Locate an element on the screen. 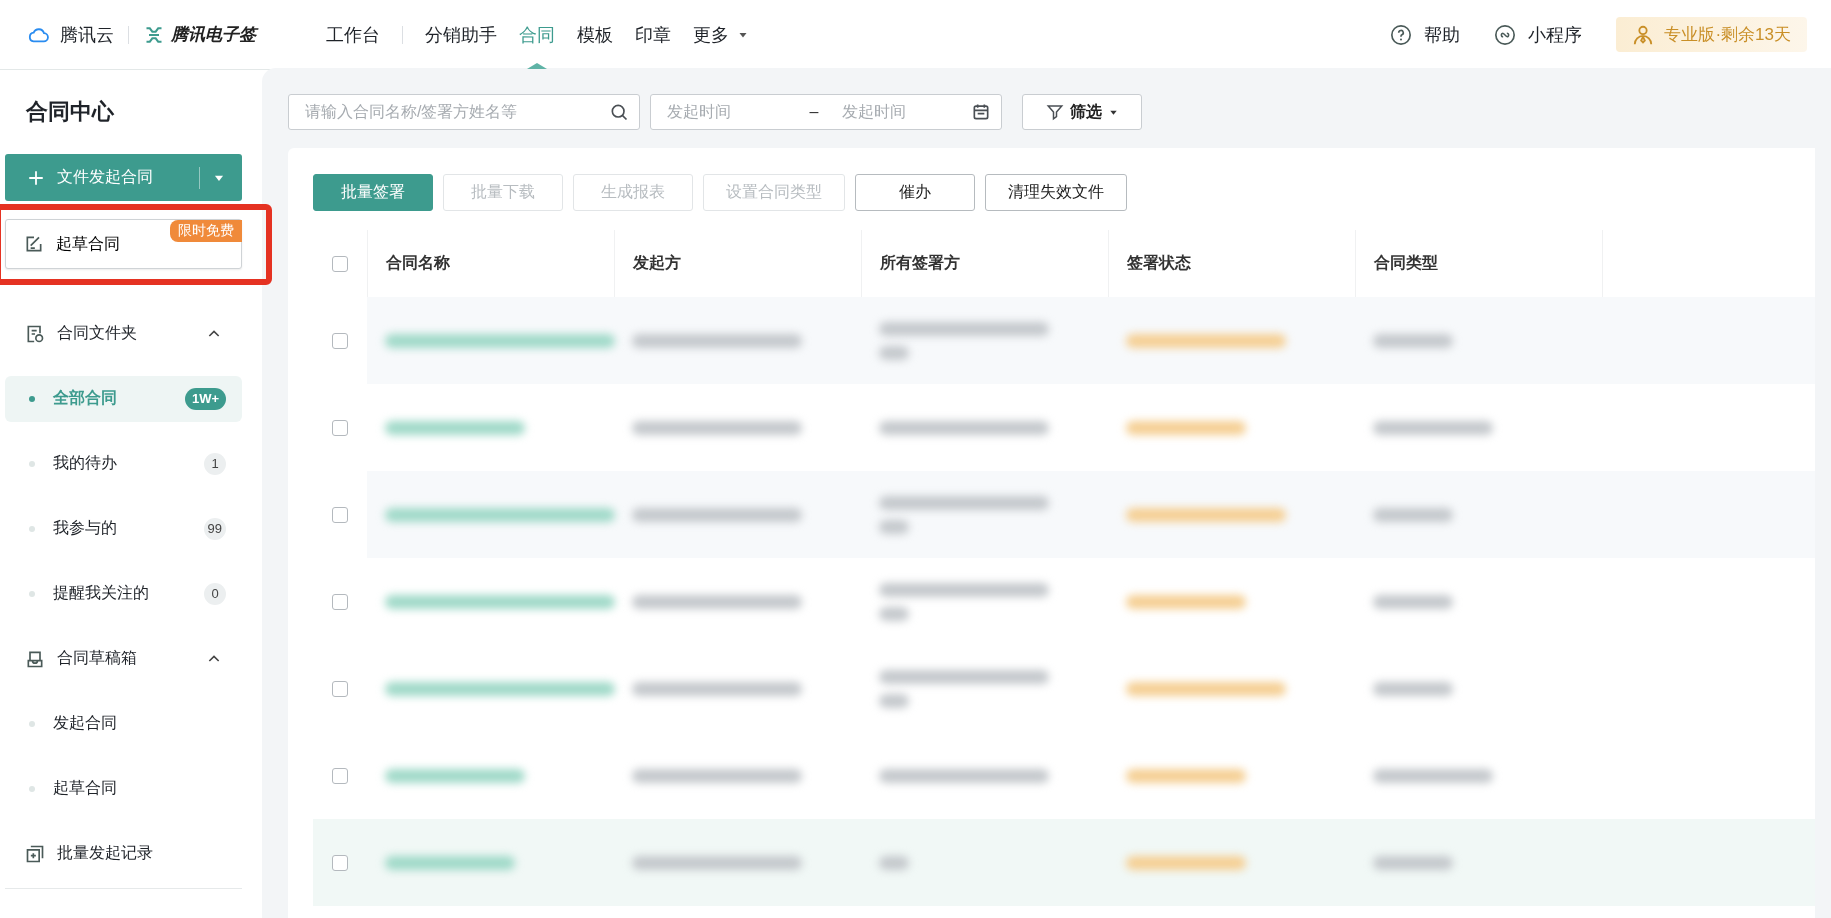  count-badge: 1W+ is located at coordinates (205, 398).